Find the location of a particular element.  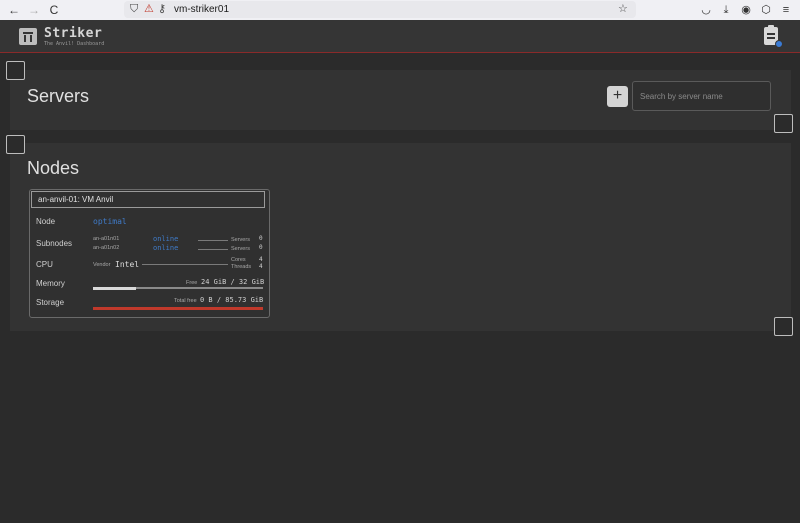

memory-bar-track is located at coordinates (178, 288).